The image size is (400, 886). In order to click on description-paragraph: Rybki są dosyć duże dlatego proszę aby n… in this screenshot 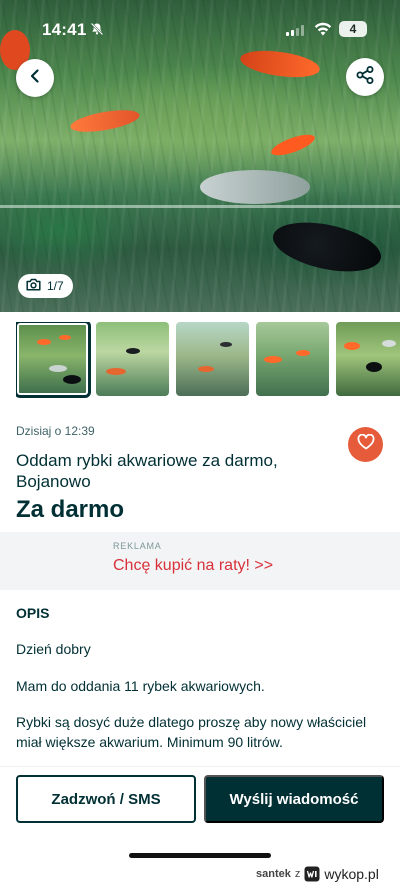, I will do `click(191, 732)`.